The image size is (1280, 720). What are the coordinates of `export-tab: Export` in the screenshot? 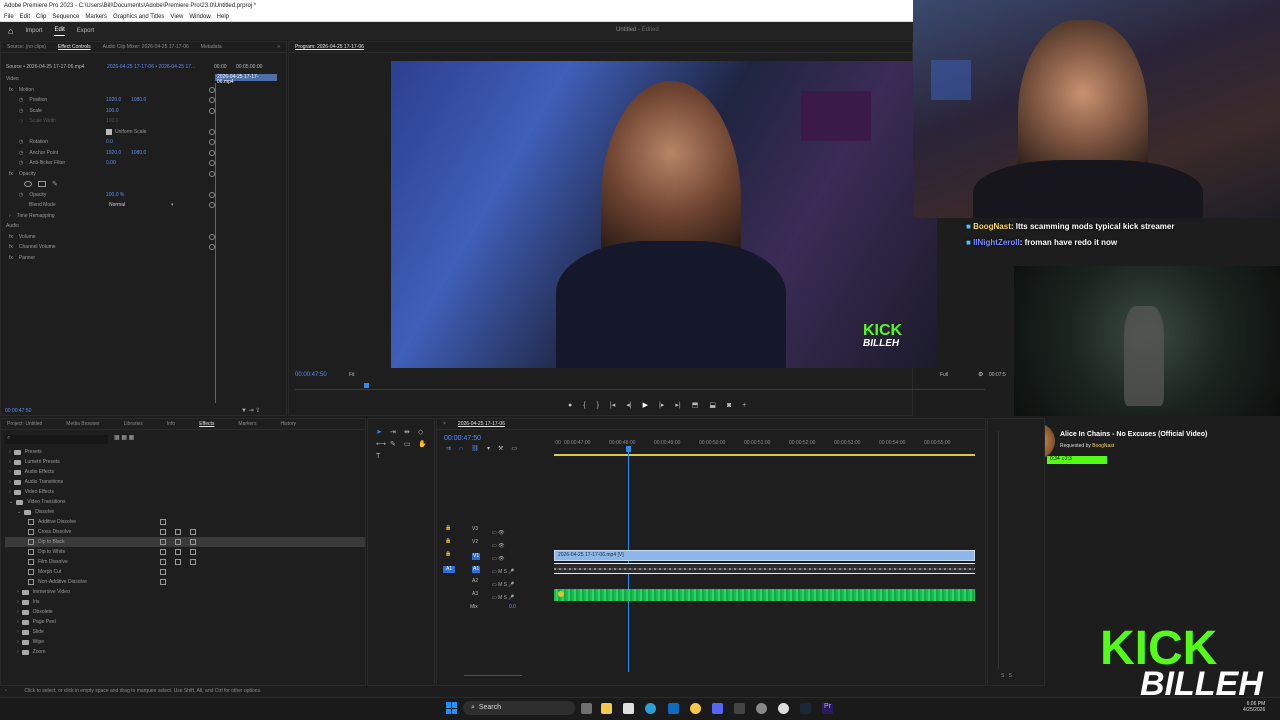 It's located at (85, 31).